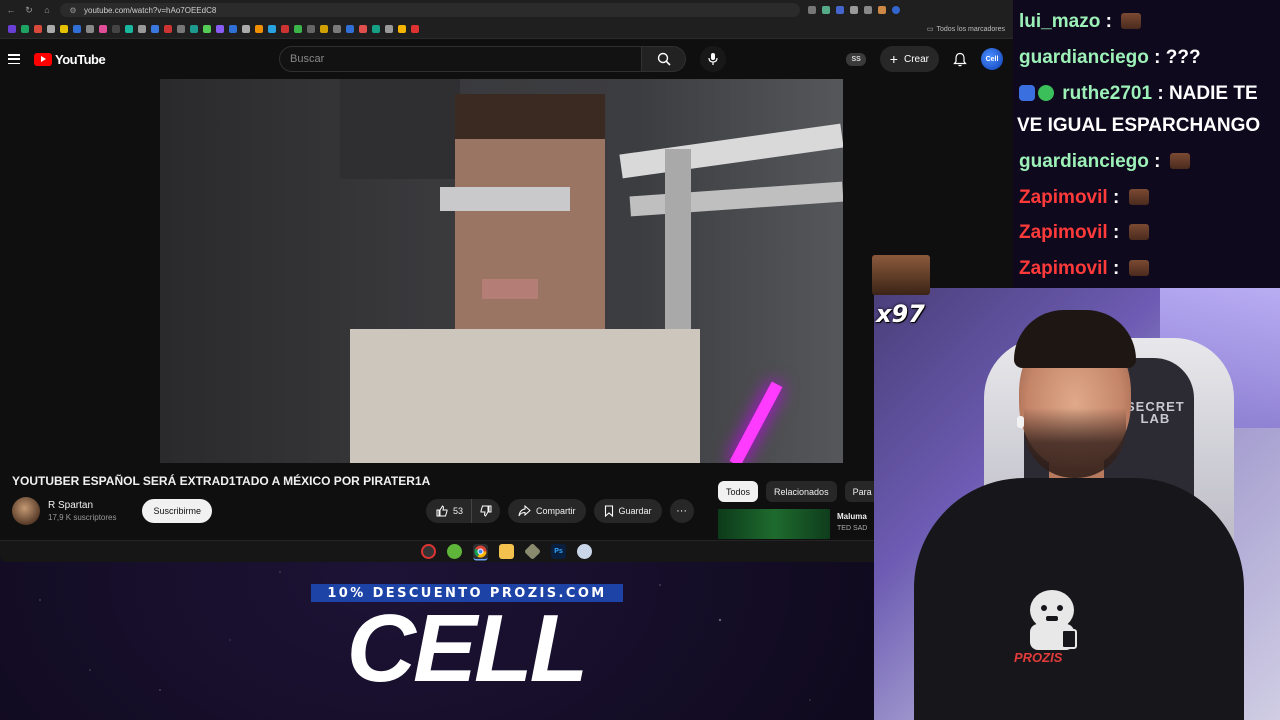  Describe the element at coordinates (43, 59) in the screenshot. I see `youtube-play-icon` at that location.